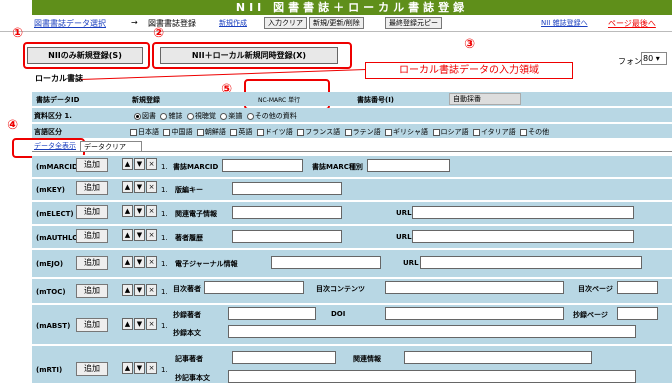 This screenshot has width=672, height=383. Describe the element at coordinates (164, 116) in the screenshot. I see `radio-journal` at that location.